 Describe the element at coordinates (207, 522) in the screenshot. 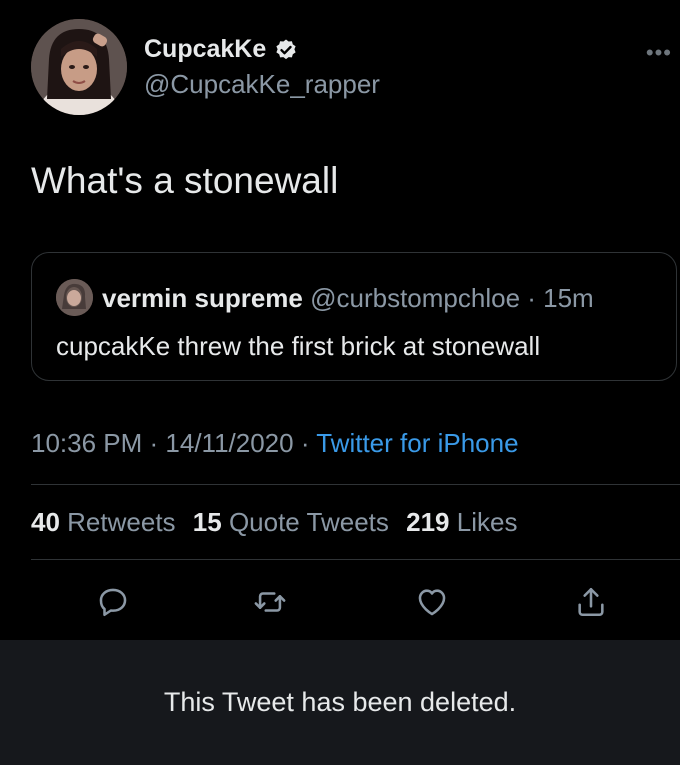

I see `quote-tweets-count: 15` at that location.